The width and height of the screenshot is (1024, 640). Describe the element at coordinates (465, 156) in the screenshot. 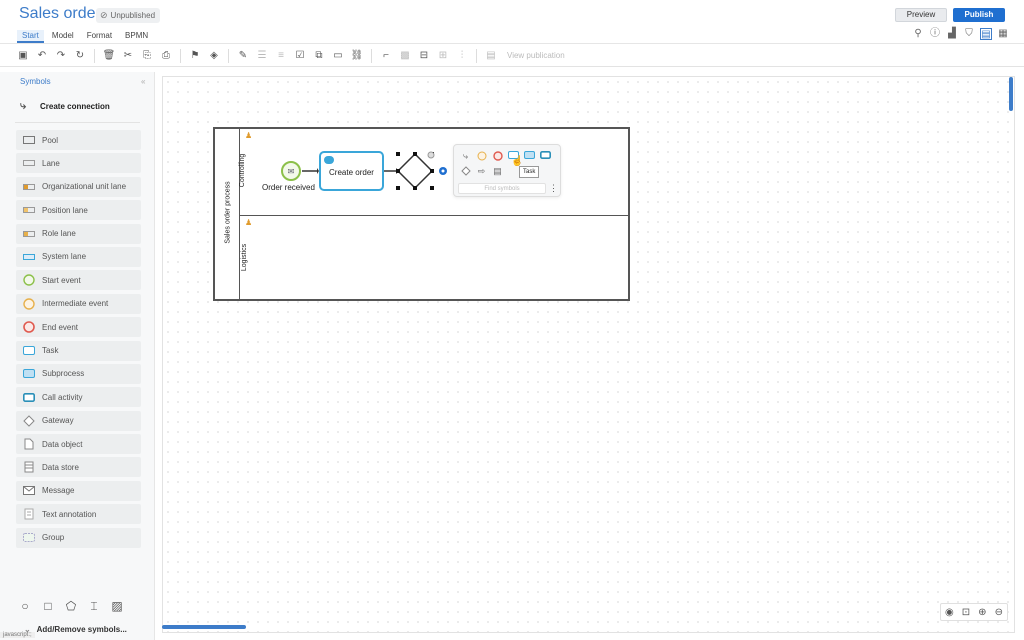

I see `connection-icon: ⤷` at that location.